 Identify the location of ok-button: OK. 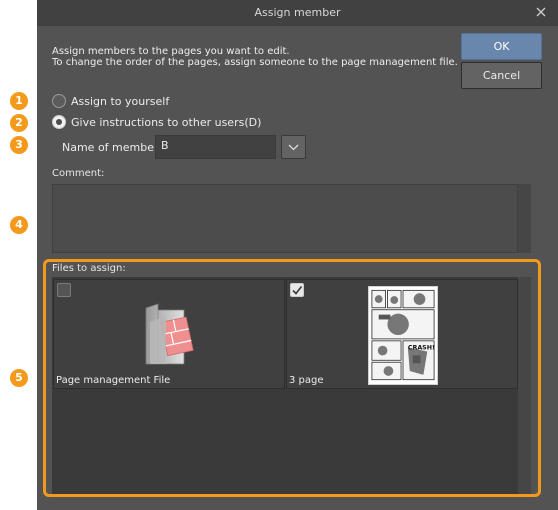
(501, 46).